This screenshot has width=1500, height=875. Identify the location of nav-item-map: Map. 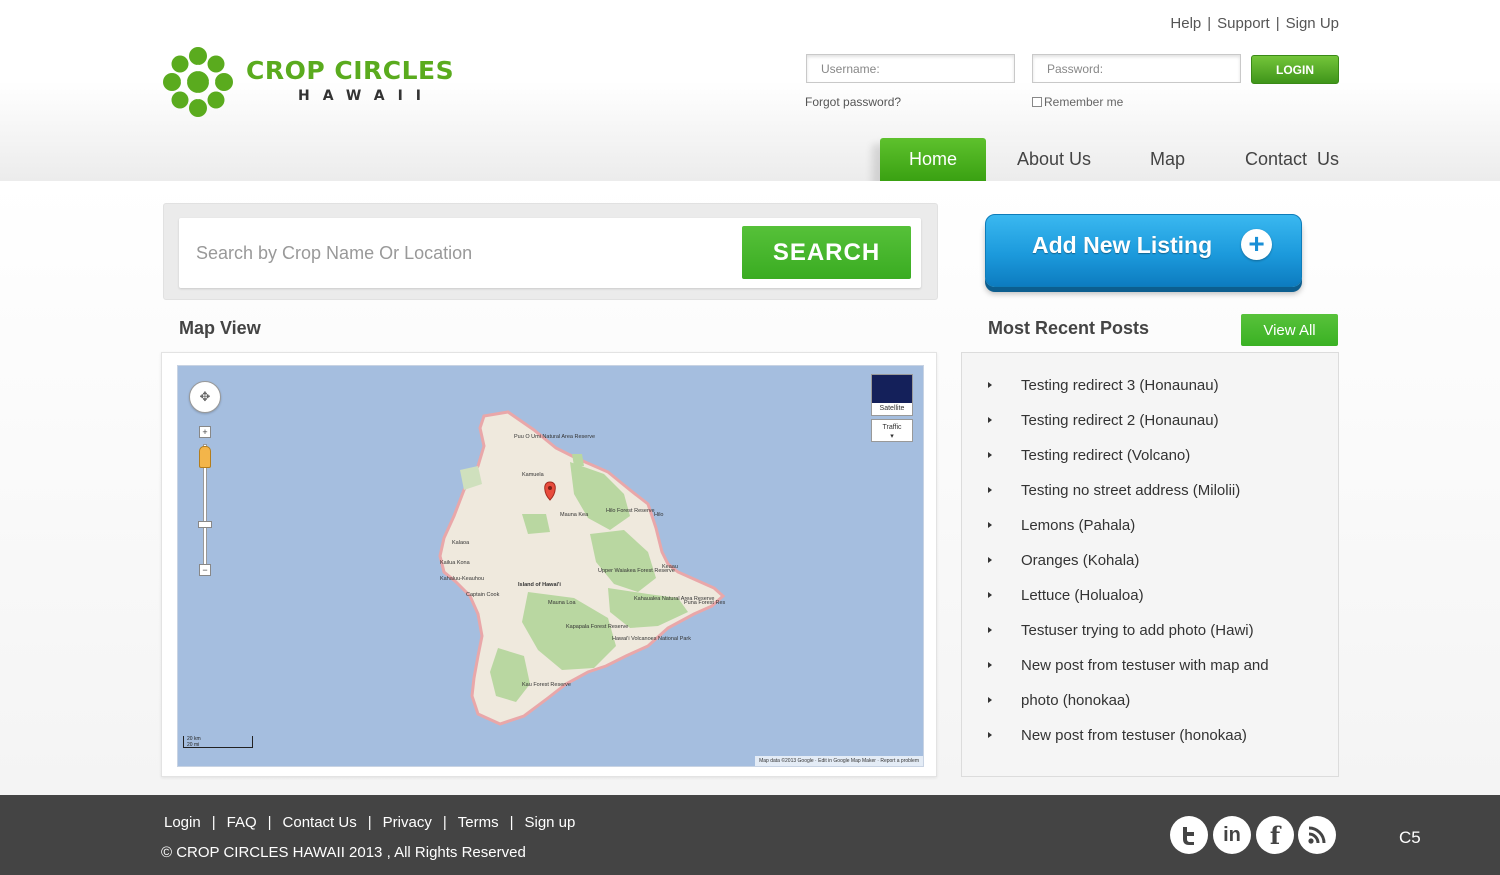
(1167, 159).